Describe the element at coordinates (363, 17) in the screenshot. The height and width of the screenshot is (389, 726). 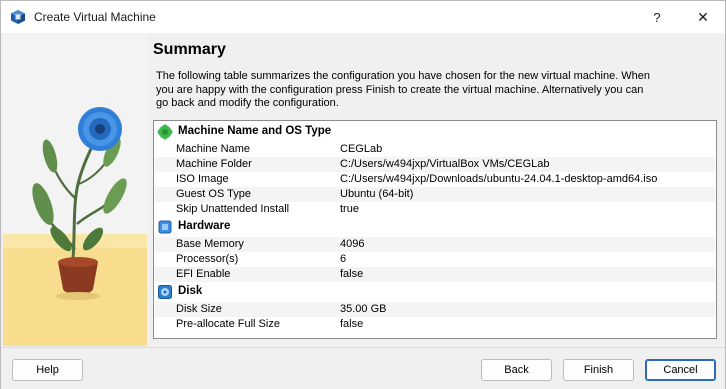
I see `title-bar: Create Virtual Machine ? ✕` at that location.